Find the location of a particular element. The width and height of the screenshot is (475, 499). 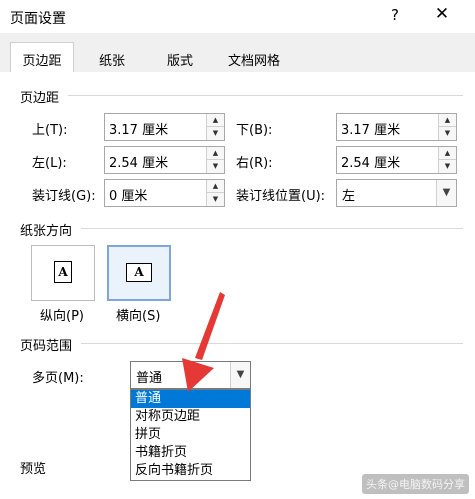

tab-doc-grid: 文档网格 is located at coordinates (254, 58).